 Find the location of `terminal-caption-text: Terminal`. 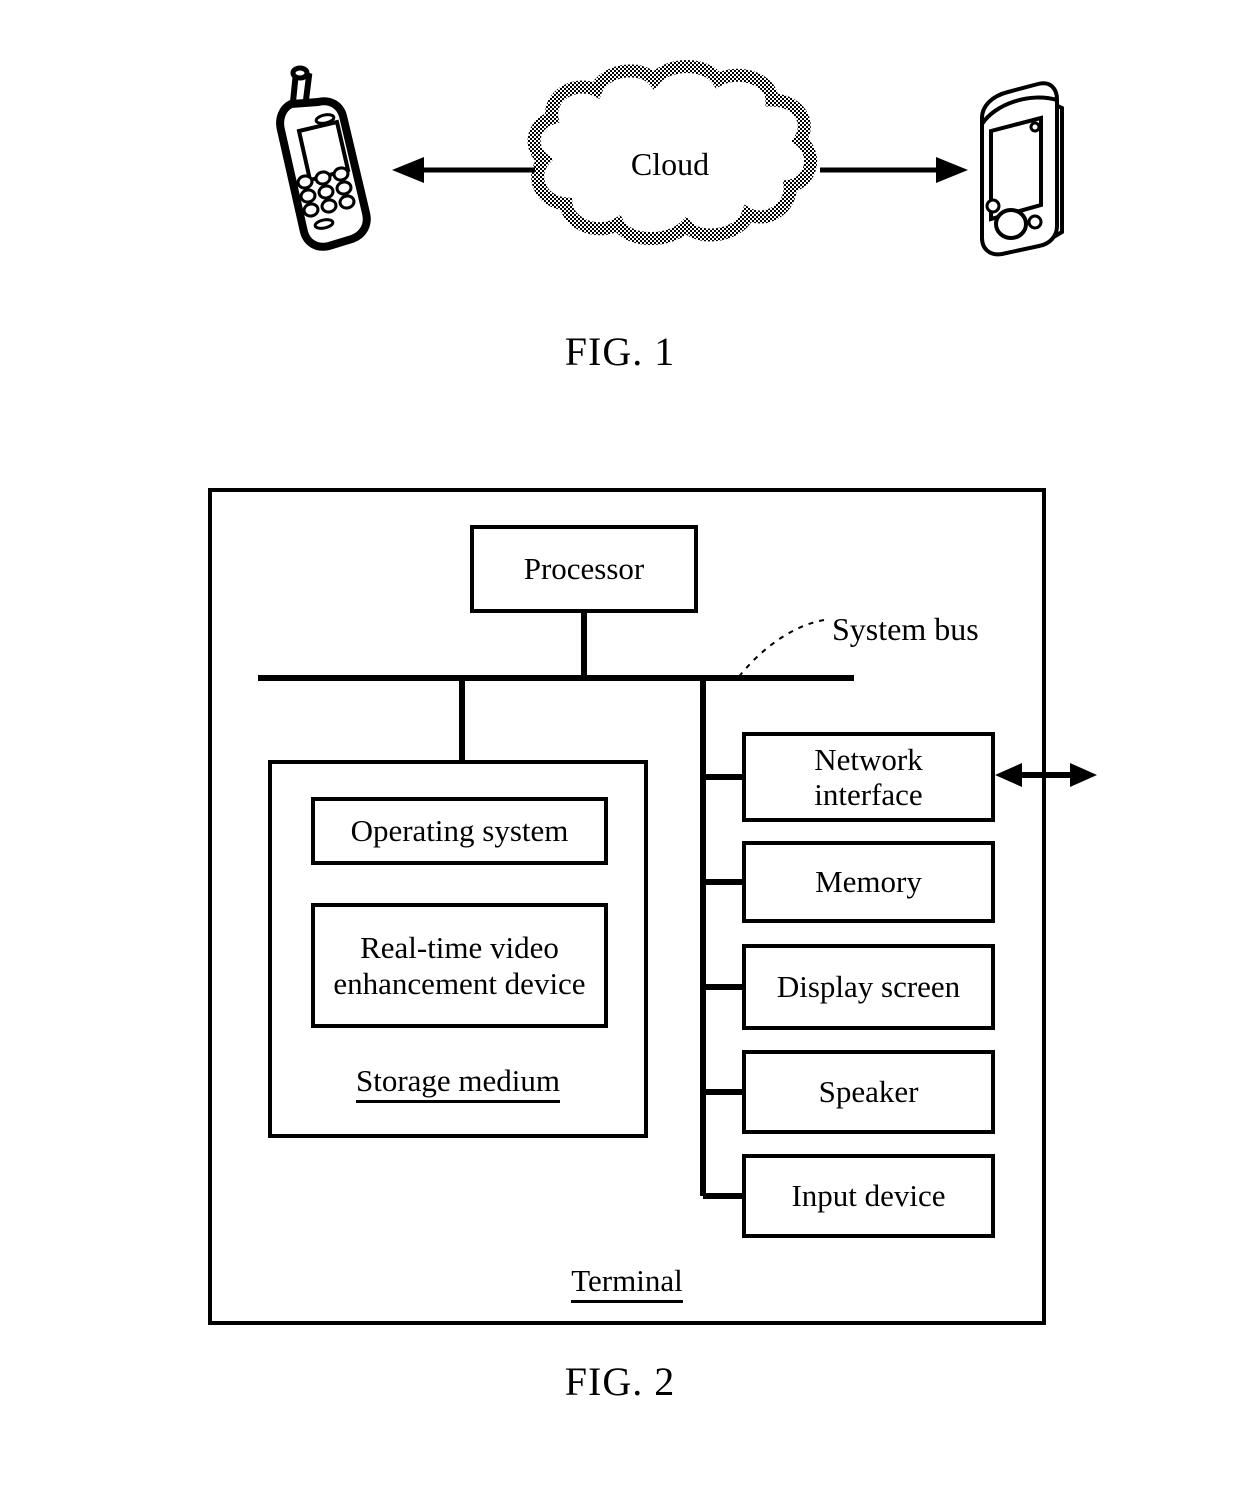

terminal-caption-text: Terminal is located at coordinates (627, 1283).